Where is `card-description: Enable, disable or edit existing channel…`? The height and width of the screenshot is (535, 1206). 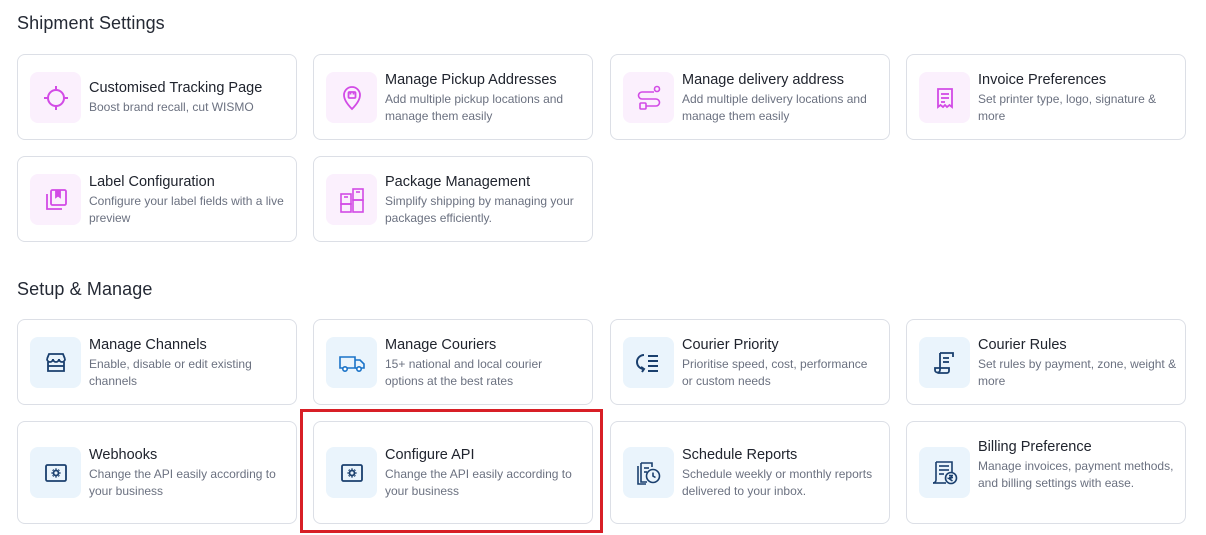
card-description: Enable, disable or edit existing channel… is located at coordinates (170, 372).